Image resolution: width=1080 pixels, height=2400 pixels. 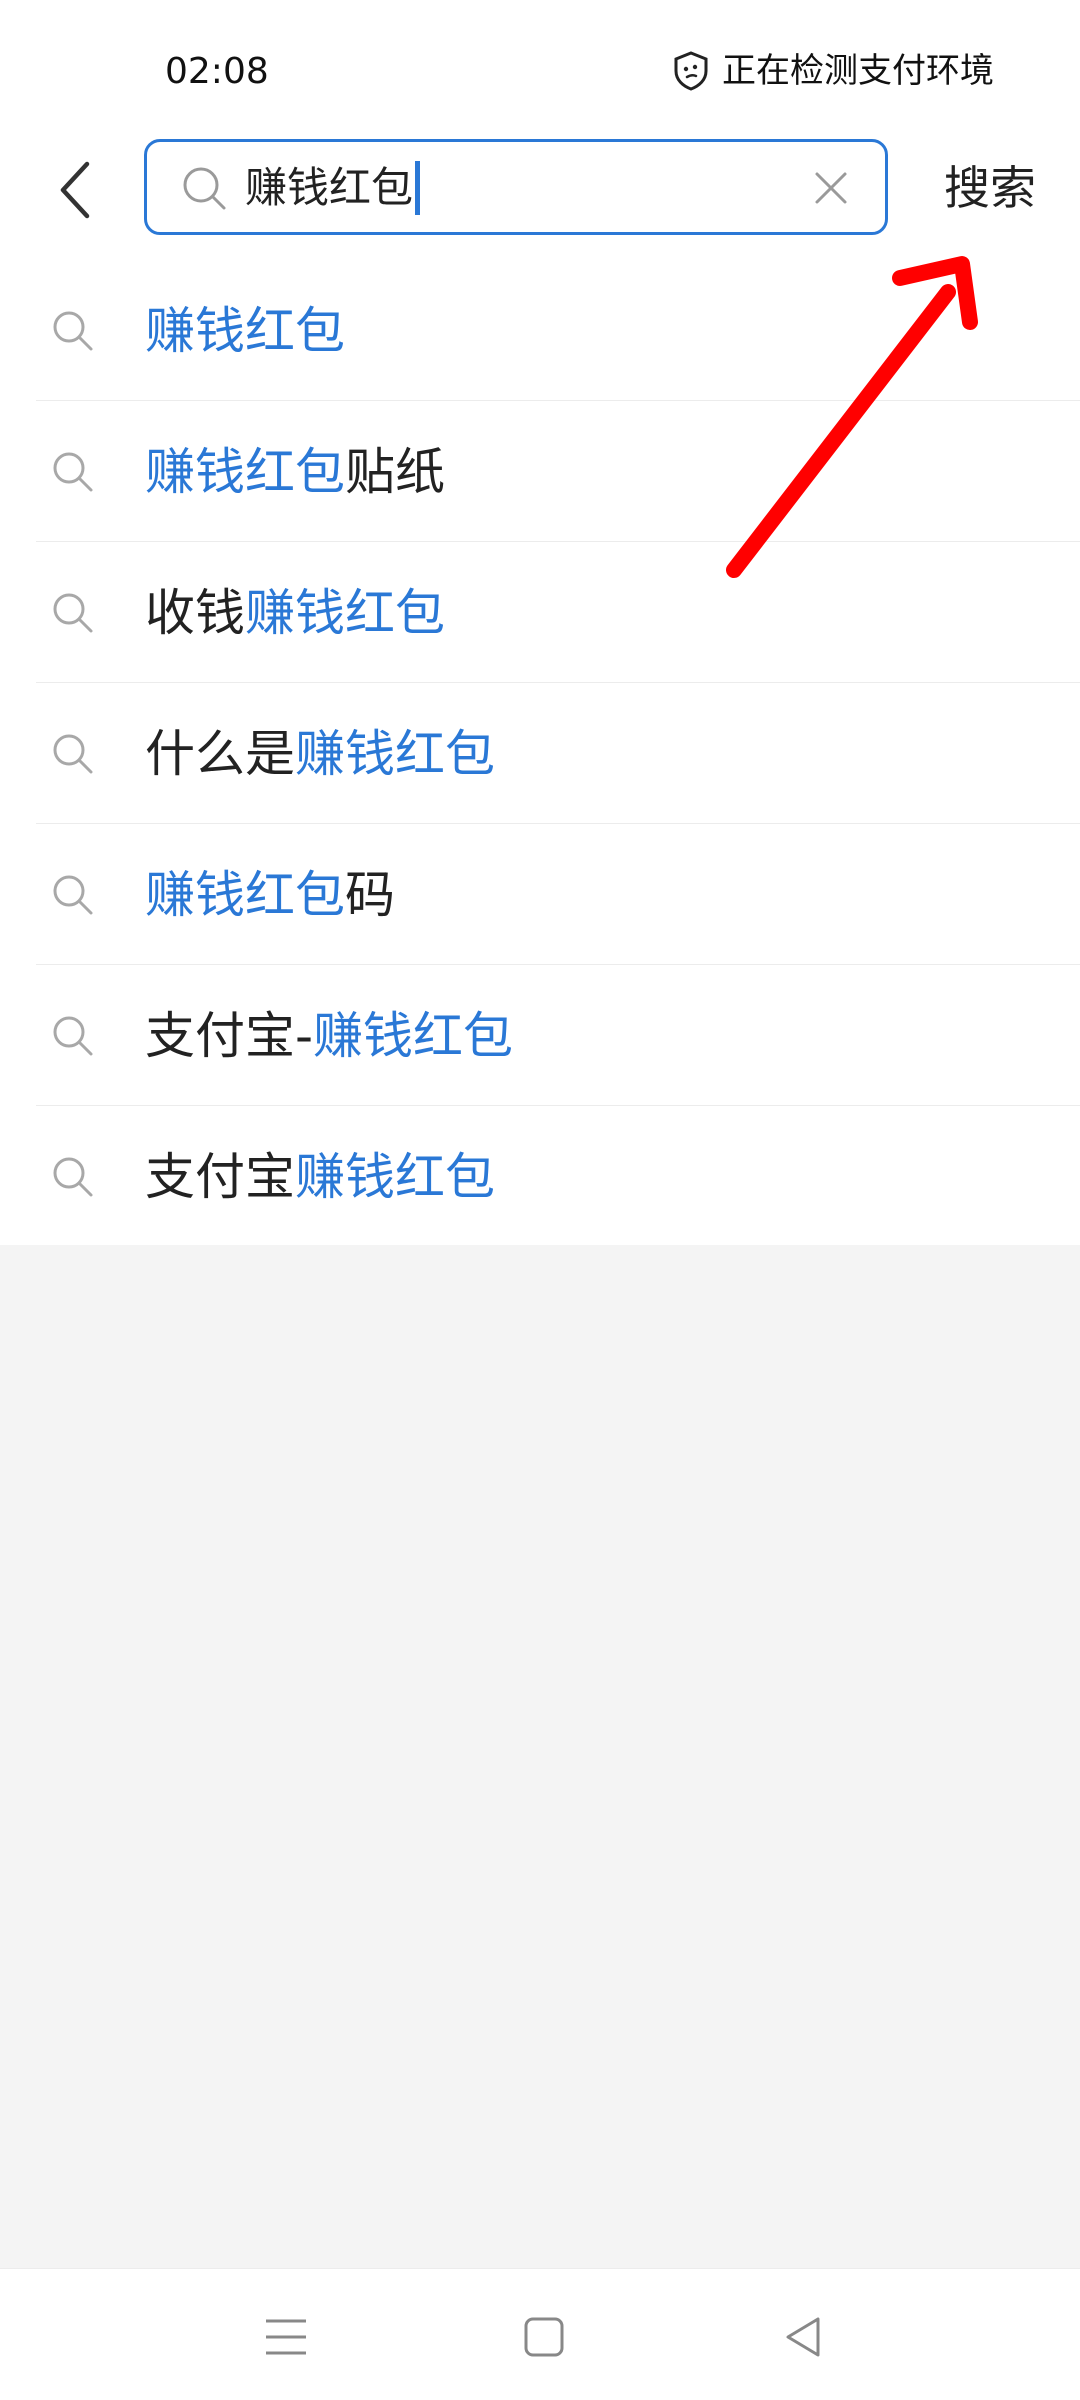 What do you see at coordinates (804, 2337) in the screenshot?
I see `back-triangle-icon` at bounding box center [804, 2337].